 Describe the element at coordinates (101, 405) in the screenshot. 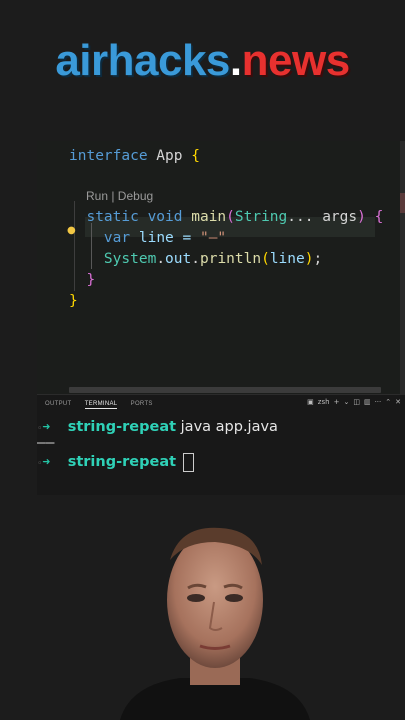

I see `tab-terminal: TERMINAL` at that location.